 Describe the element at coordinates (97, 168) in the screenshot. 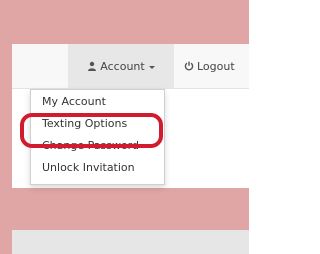

I see `menu-item-unlock-invitation: Unlock Invitation` at that location.